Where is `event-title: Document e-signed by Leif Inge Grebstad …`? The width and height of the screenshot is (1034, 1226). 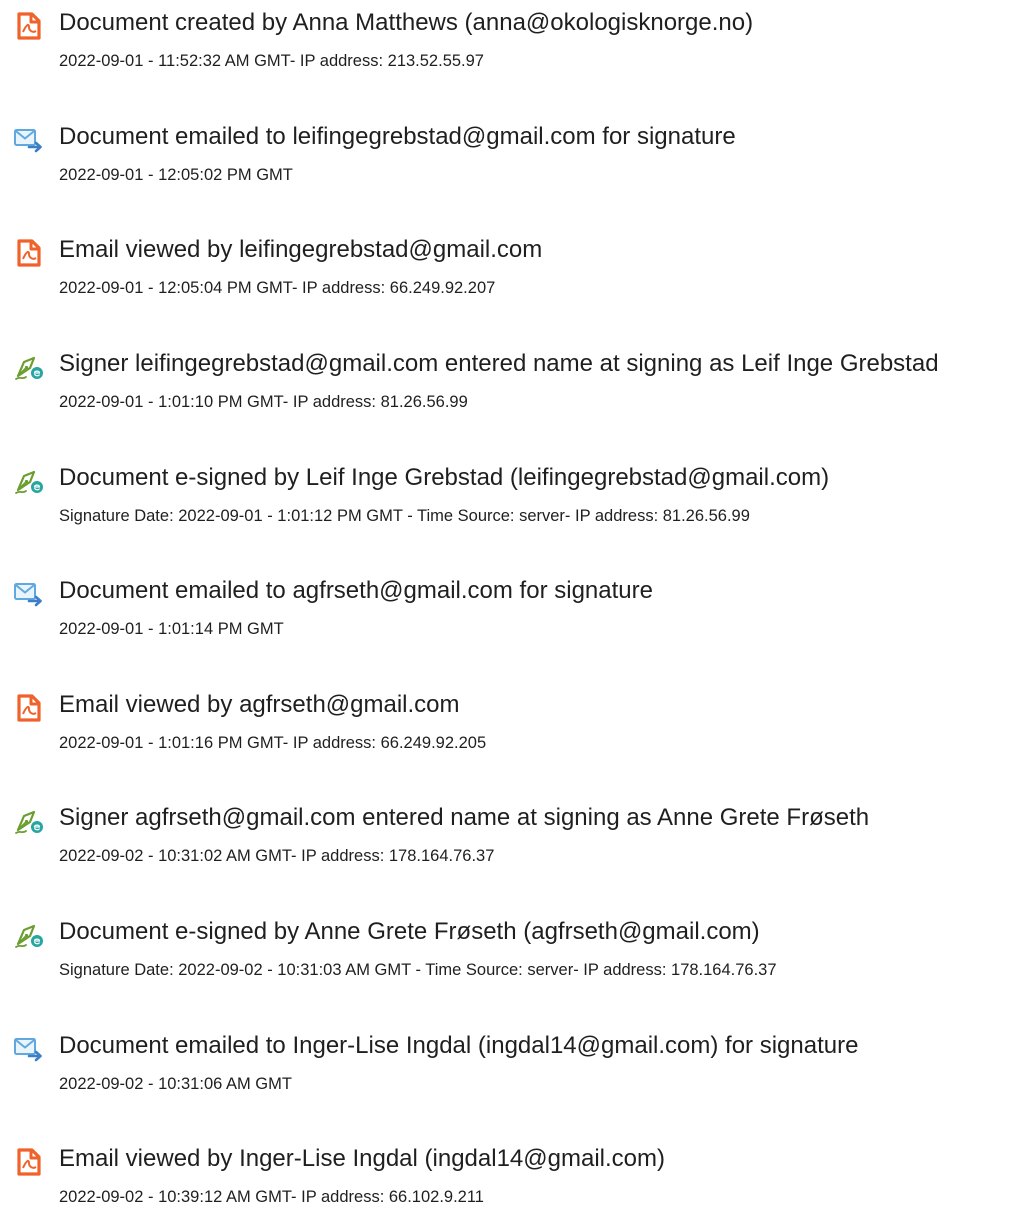
event-title: Document e-signed by Leif Inge Grebstad … is located at coordinates (444, 477).